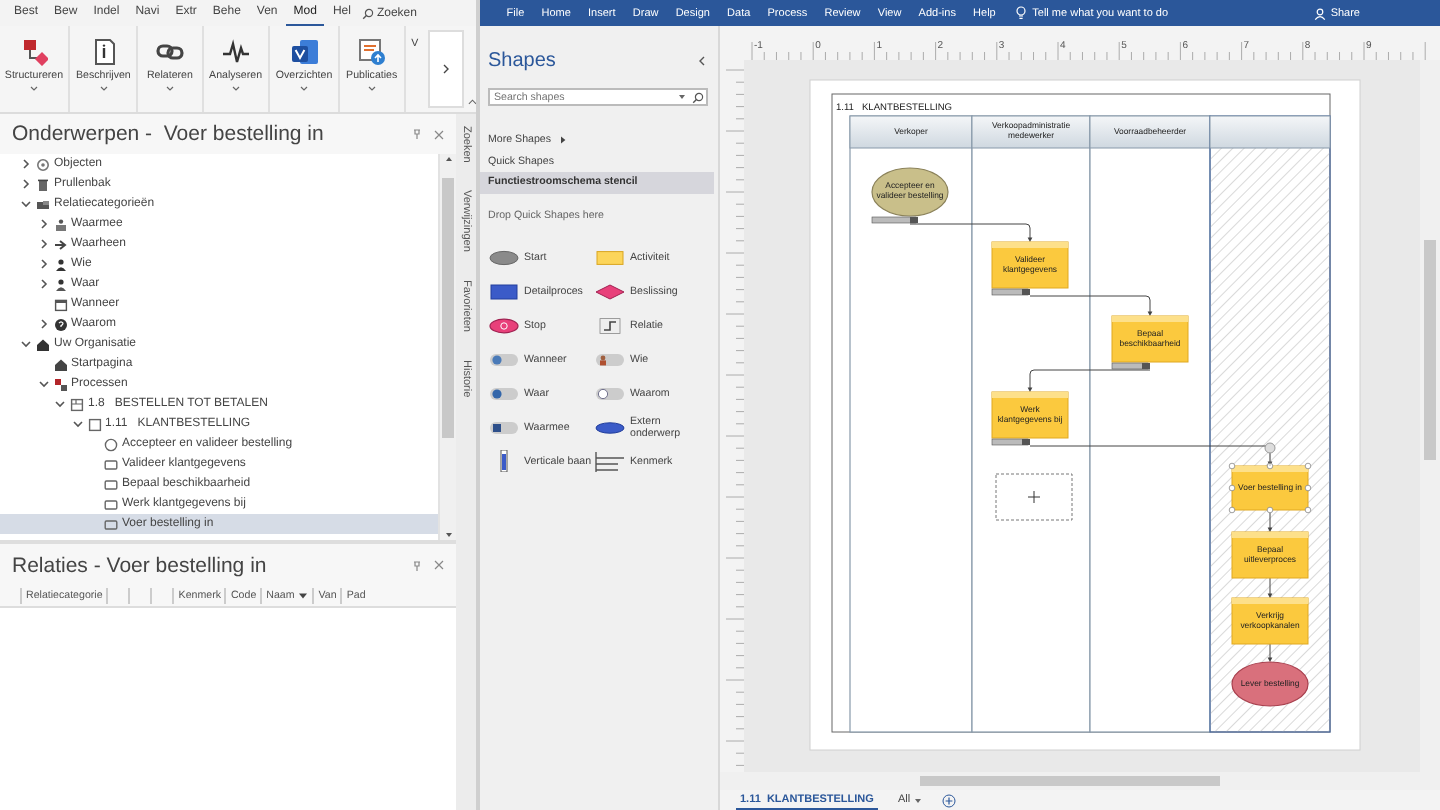  Describe the element at coordinates (235, 52) in the screenshot. I see `pulse-icon` at that location.